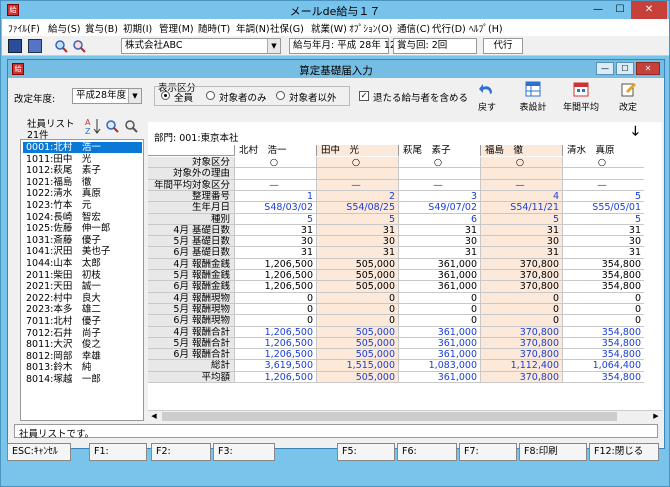 This screenshot has width=670, height=487. What do you see at coordinates (521, 196) in the screenshot?
I see `grid-cell: 4` at bounding box center [521, 196].